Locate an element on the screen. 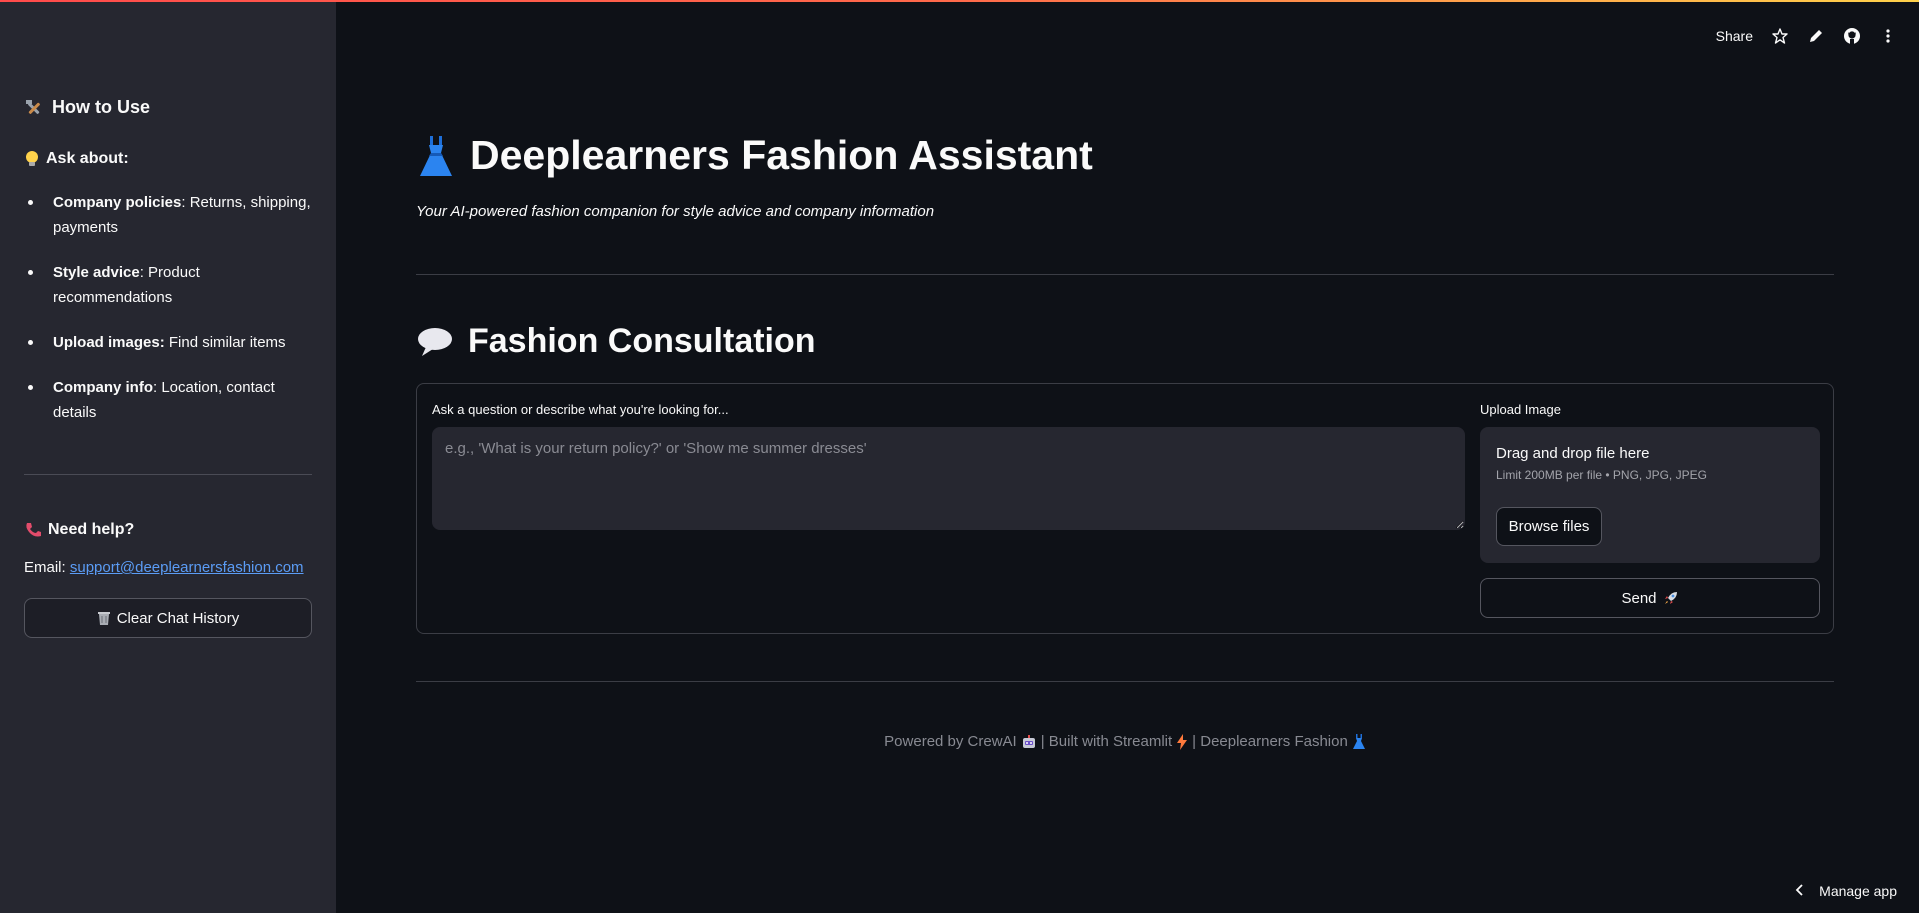 Image resolution: width=1919 pixels, height=913 pixels. ask-about-heading: Ask about: is located at coordinates (76, 159).